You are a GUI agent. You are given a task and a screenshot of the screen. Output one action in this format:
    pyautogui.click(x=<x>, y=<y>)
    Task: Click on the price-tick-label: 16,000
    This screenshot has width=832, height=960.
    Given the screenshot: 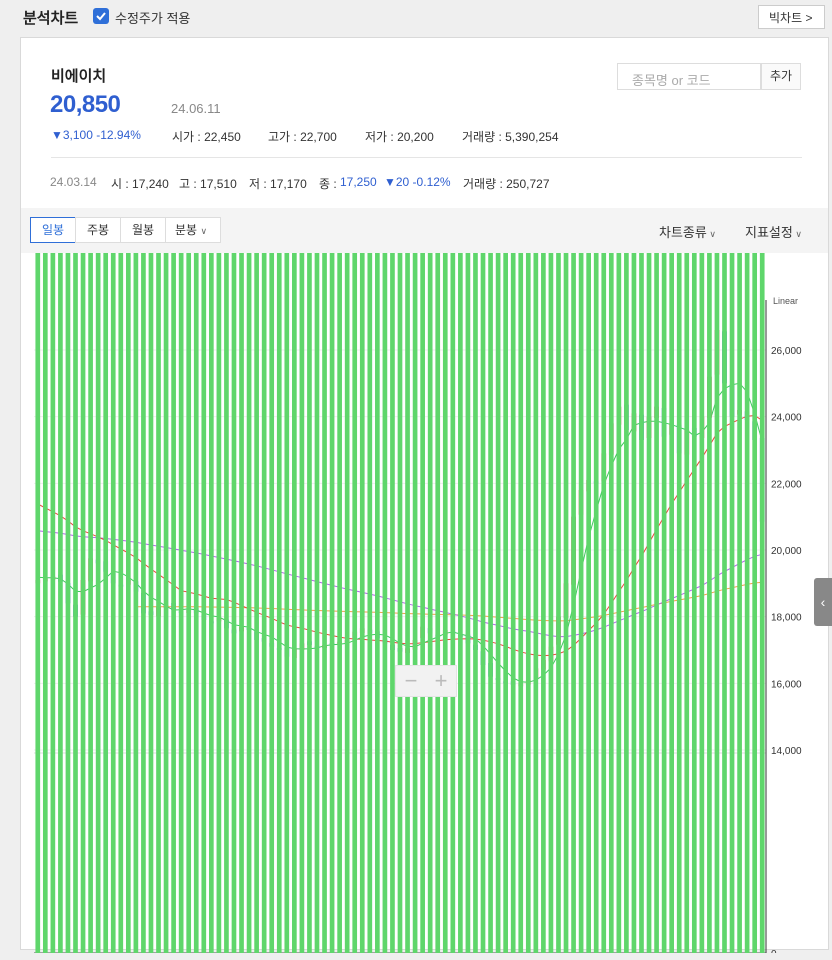 What is the action you would take?
    pyautogui.click(x=786, y=684)
    